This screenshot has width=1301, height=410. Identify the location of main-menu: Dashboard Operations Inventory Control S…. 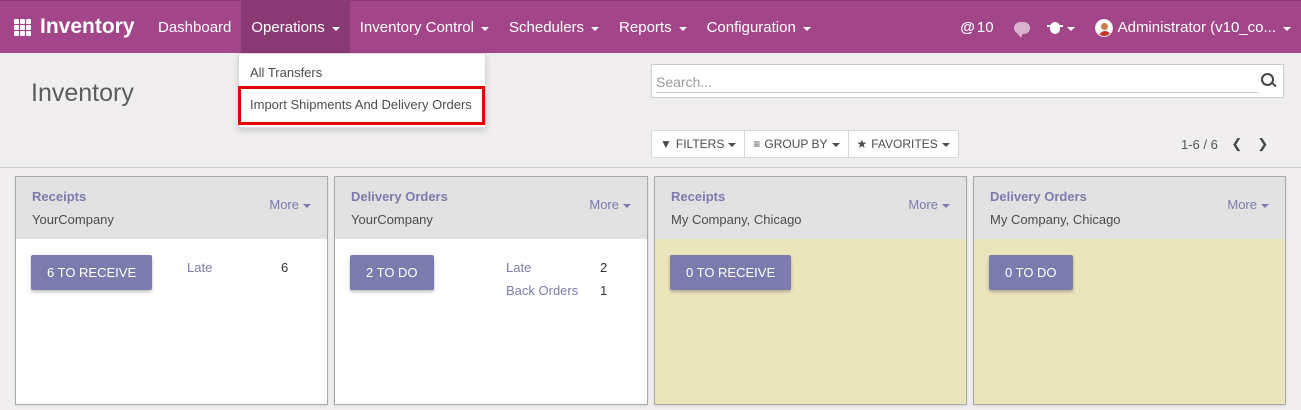
(484, 27).